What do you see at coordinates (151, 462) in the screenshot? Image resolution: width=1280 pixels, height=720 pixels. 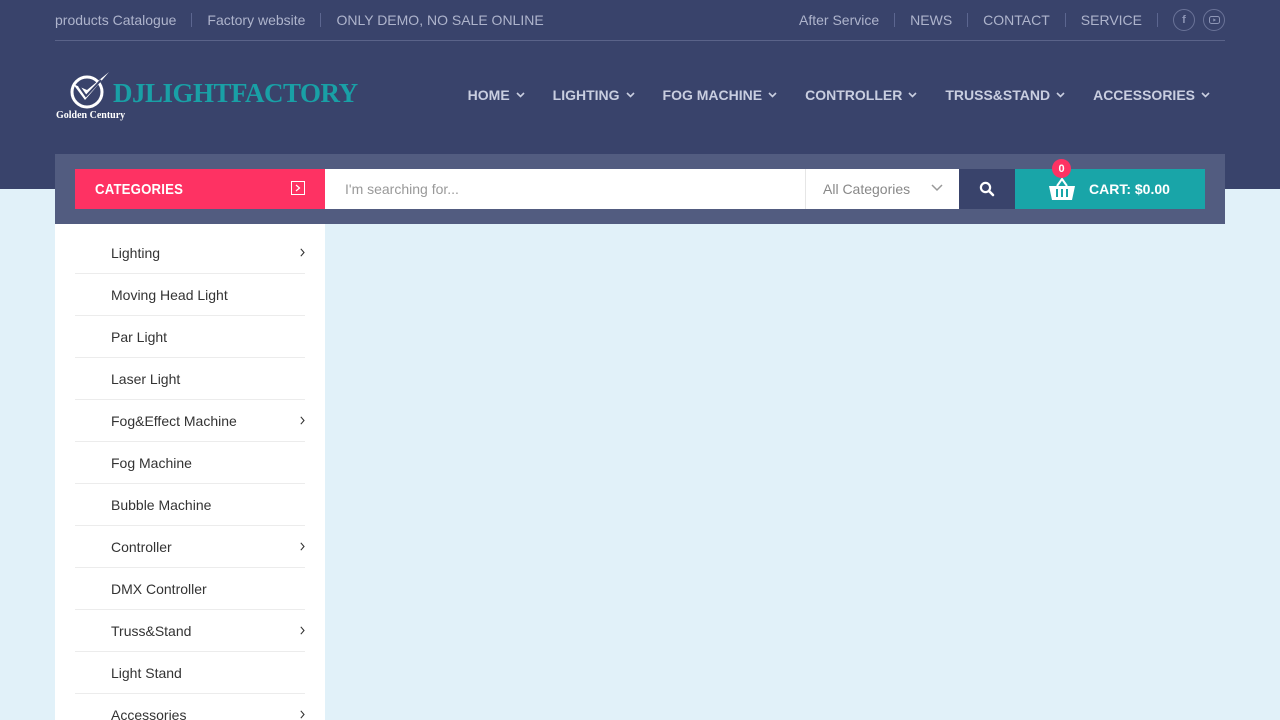 I see `category-label: Fog Machine` at bounding box center [151, 462].